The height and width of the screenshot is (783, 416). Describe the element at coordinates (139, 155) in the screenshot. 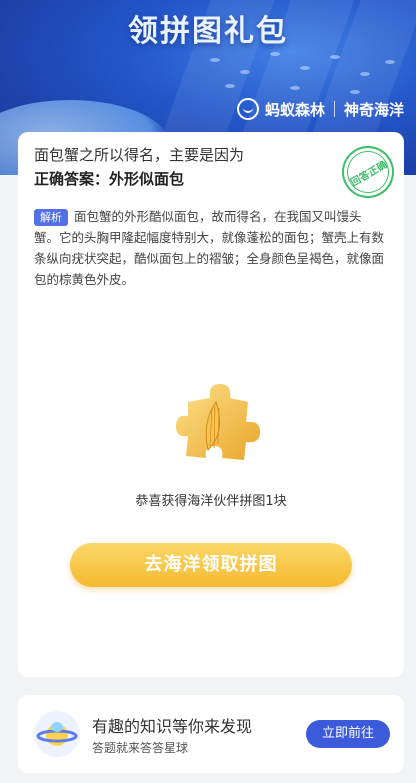

I see `question-text: 面包蟹之所以得名，主要是因为` at that location.